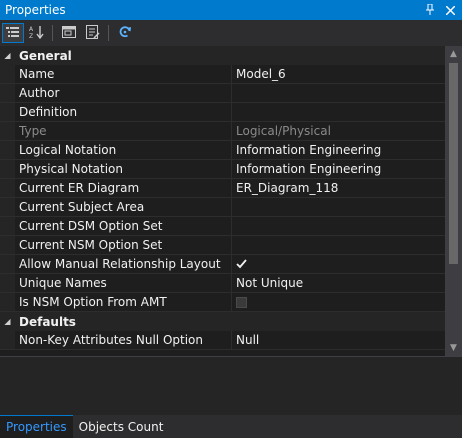 This screenshot has height=438, width=462. What do you see at coordinates (453, 54) in the screenshot?
I see `scroll-up-icon: ▲` at bounding box center [453, 54].